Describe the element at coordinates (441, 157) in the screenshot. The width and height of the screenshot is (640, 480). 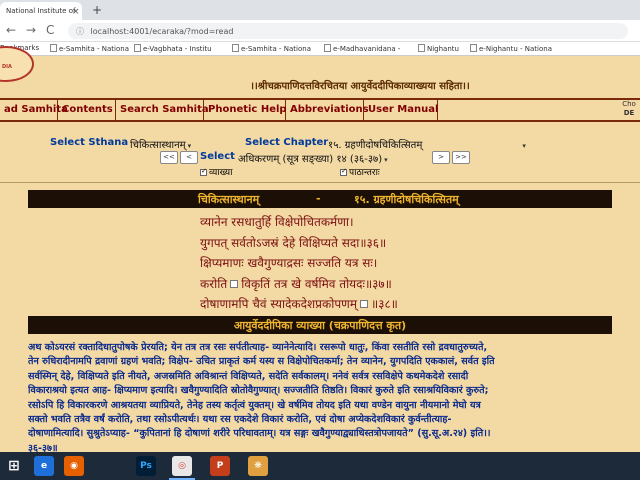
I see `next-button: >` at that location.